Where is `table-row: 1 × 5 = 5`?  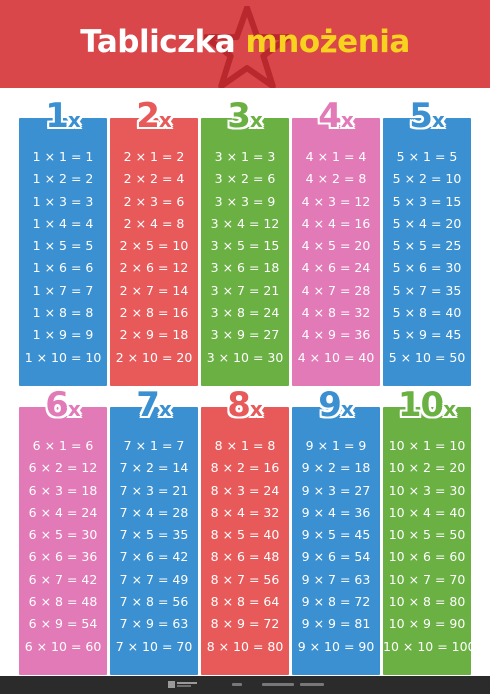 table-row: 1 × 5 = 5 is located at coordinates (63, 246).